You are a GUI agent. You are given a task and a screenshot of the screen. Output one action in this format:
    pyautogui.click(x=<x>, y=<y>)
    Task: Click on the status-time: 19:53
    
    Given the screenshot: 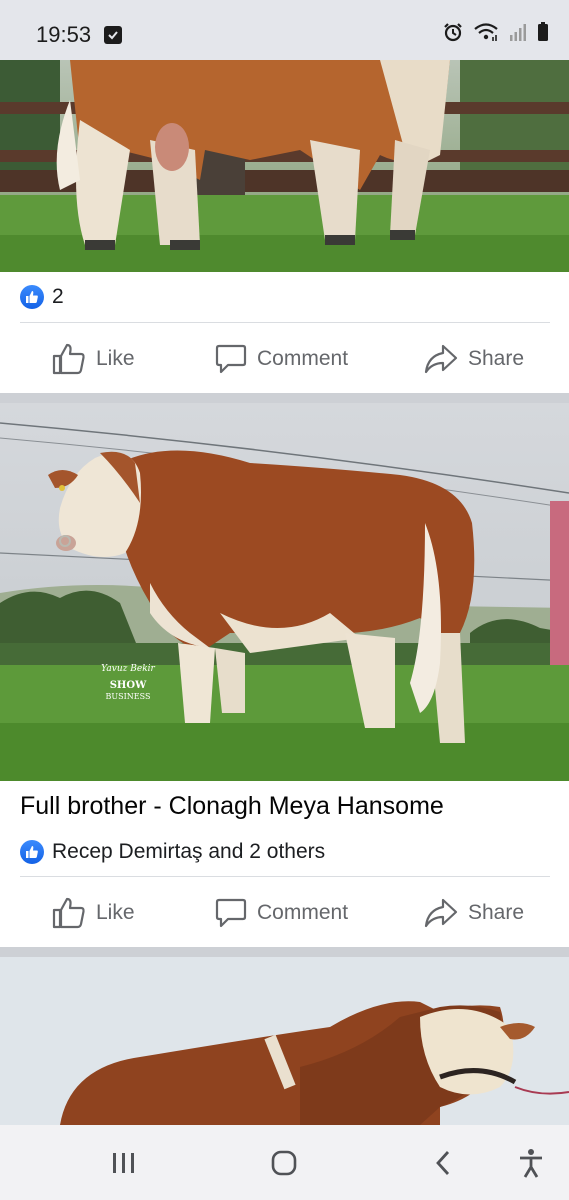 What is the action you would take?
    pyautogui.click(x=64, y=34)
    